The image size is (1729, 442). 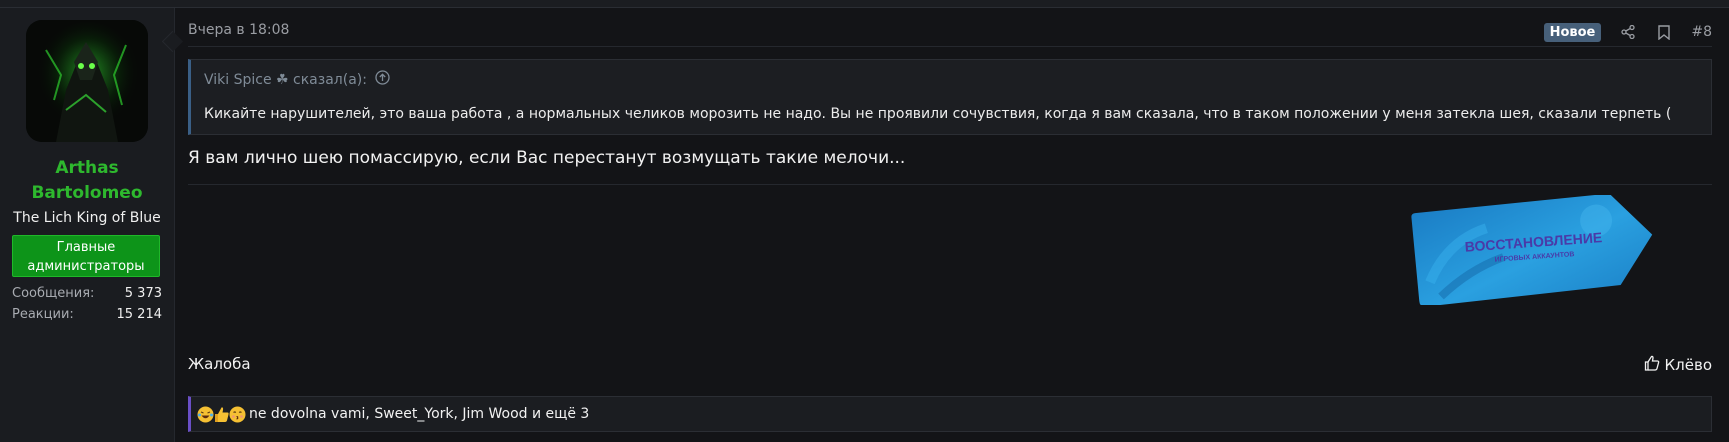 What do you see at coordinates (864, 4) in the screenshot?
I see `top-border` at bounding box center [864, 4].